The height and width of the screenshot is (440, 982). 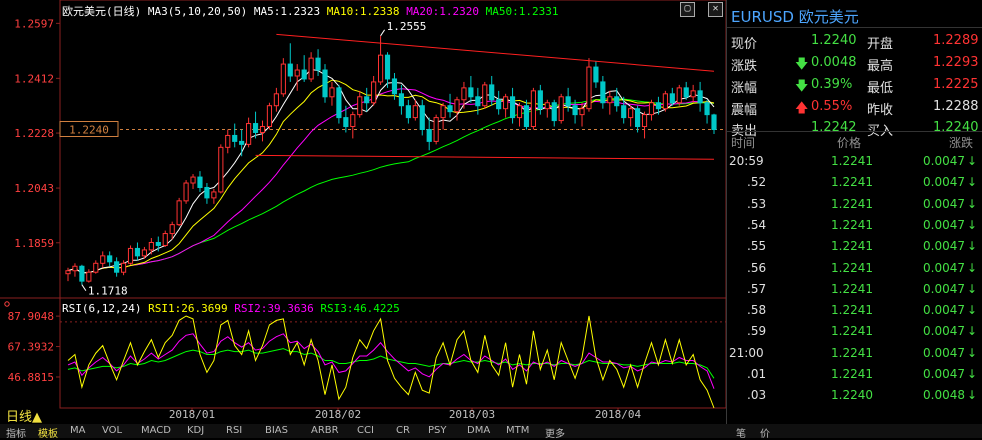 I want to click on close-button: ✕, so click(x=715, y=9).